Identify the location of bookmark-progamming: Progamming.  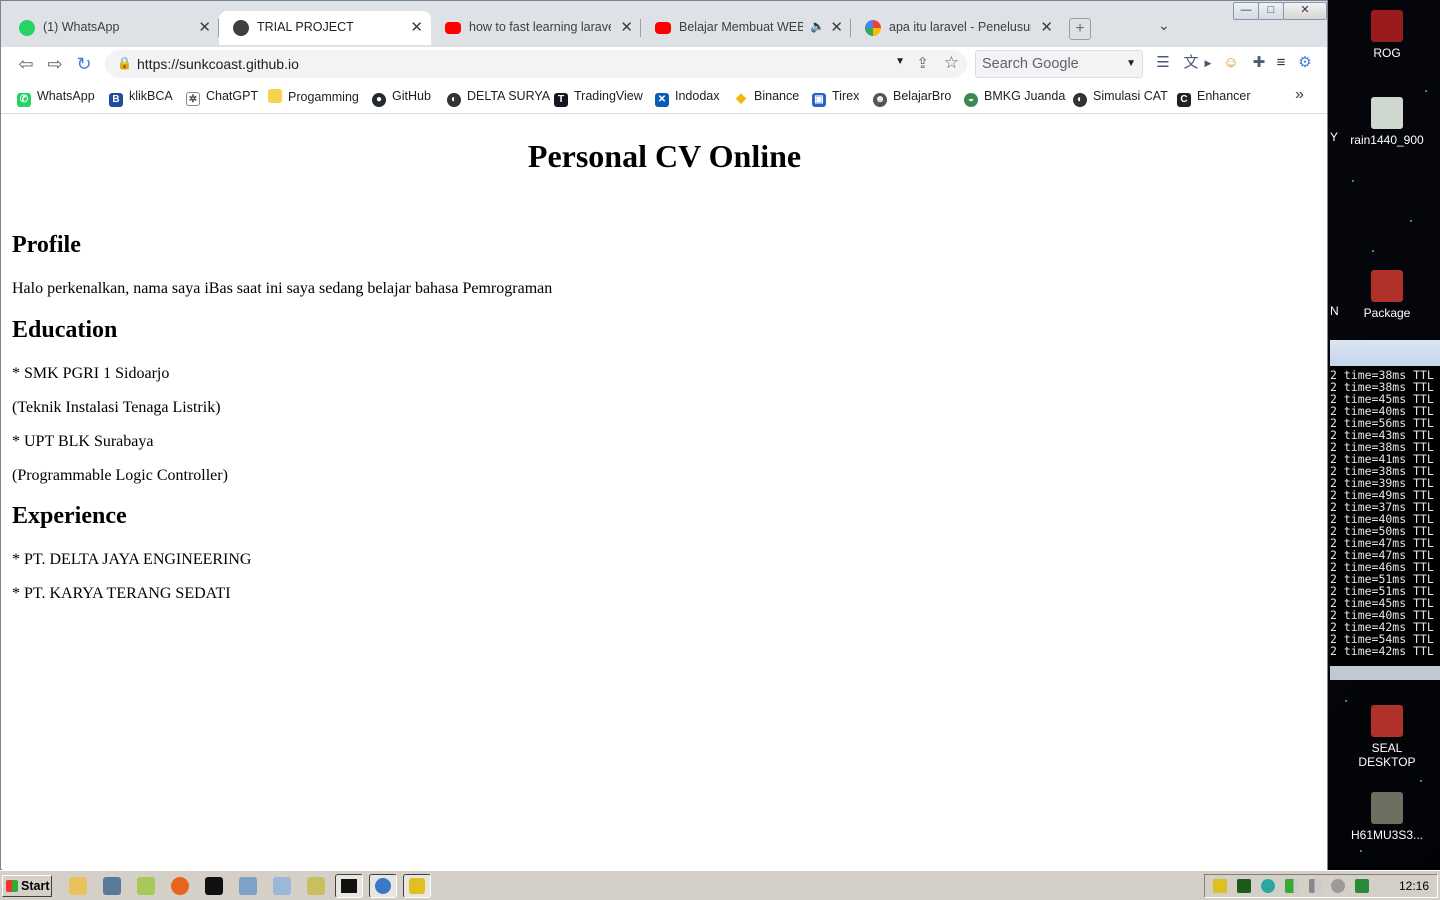
(313, 96).